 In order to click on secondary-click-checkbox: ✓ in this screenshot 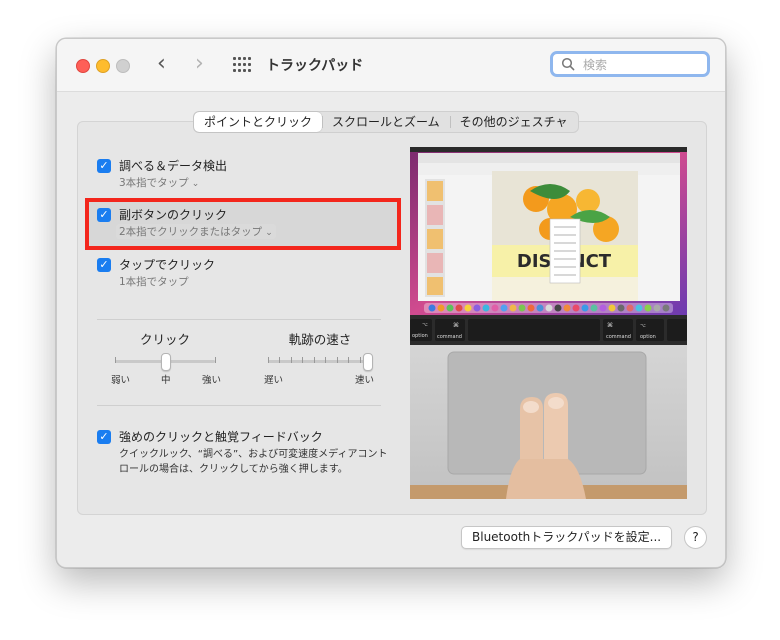, I will do `click(104, 215)`.